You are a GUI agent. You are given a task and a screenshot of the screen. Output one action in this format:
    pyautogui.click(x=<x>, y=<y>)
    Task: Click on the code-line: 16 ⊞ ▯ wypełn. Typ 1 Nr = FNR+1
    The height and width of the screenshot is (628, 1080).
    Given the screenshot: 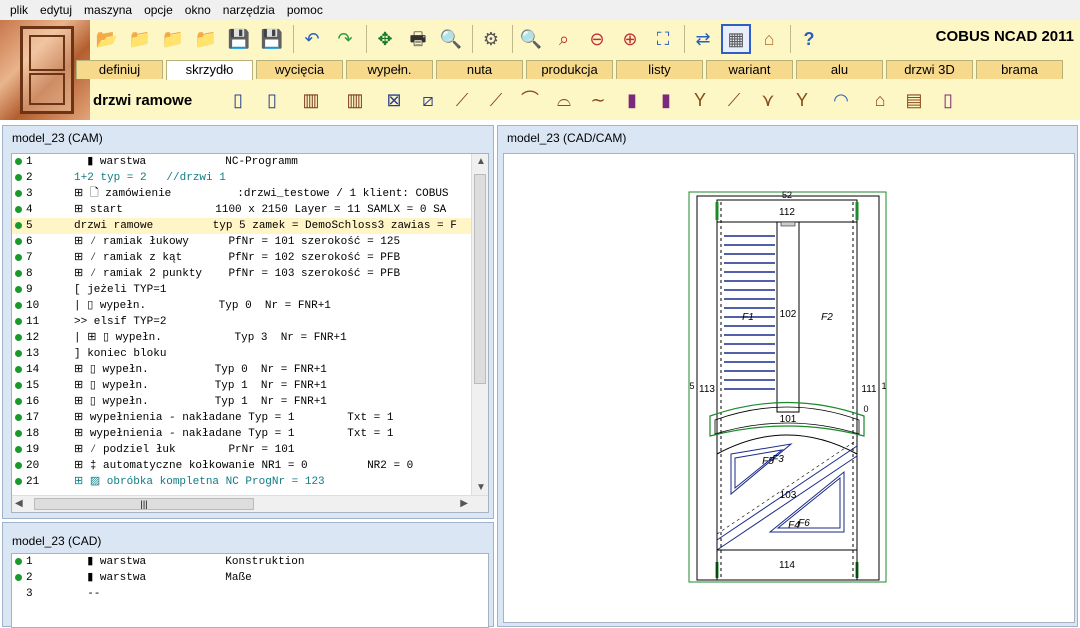 What is the action you would take?
    pyautogui.click(x=250, y=402)
    